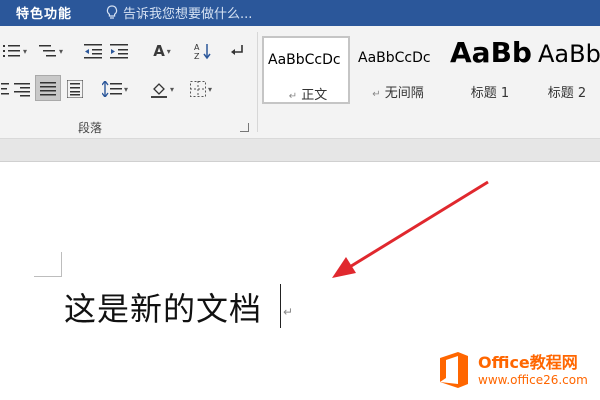 This screenshot has height=400, width=600. Describe the element at coordinates (533, 379) in the screenshot. I see `watermark-url: www.office26.com` at that location.